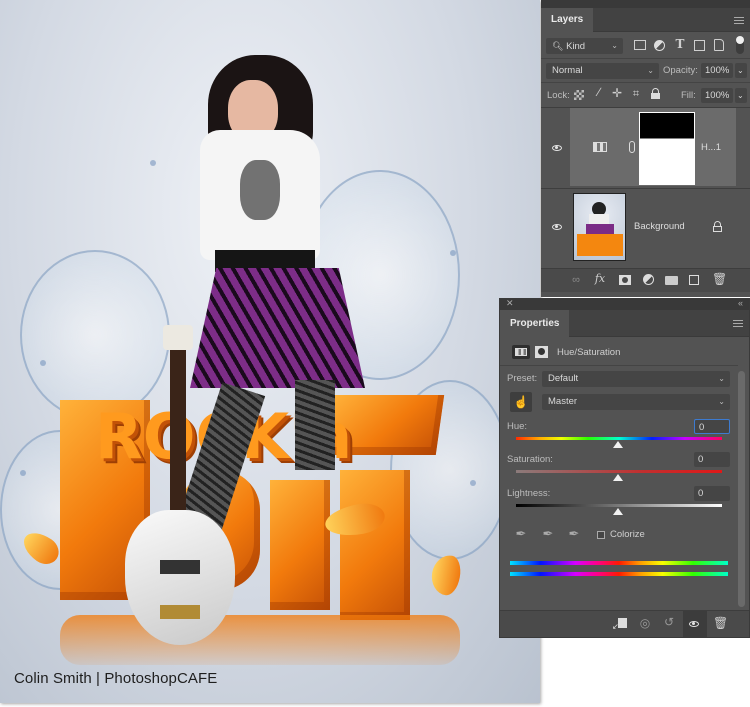 Image resolution: width=750 pixels, height=707 pixels. Describe the element at coordinates (667, 148) in the screenshot. I see `layer-mask-thumbnail` at that location.